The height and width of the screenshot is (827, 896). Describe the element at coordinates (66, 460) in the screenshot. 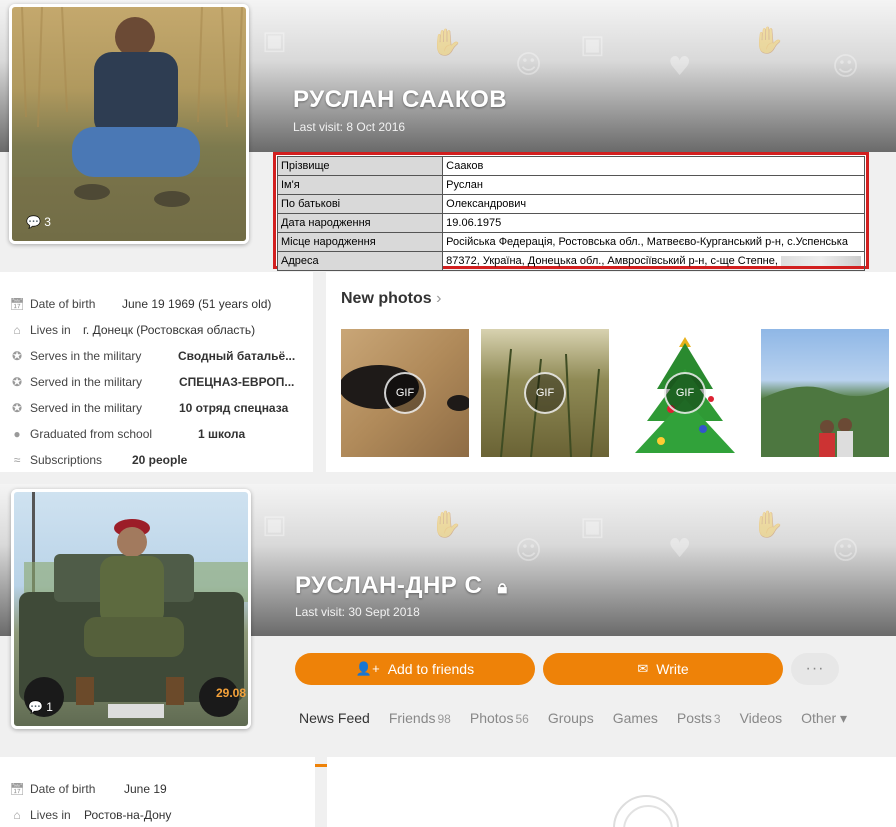

I see `about-label: Subscriptions` at that location.